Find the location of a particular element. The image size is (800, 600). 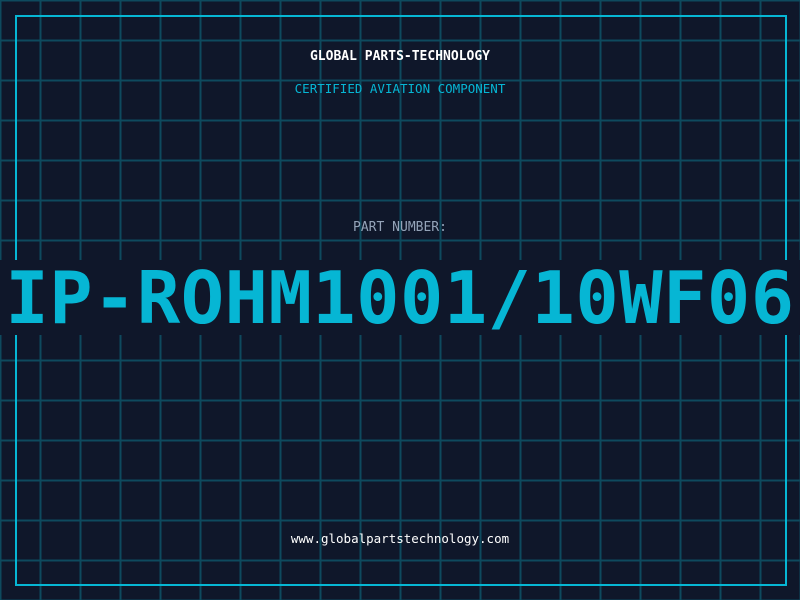

website-url: www.globalpartstechnology.com is located at coordinates (400, 538).